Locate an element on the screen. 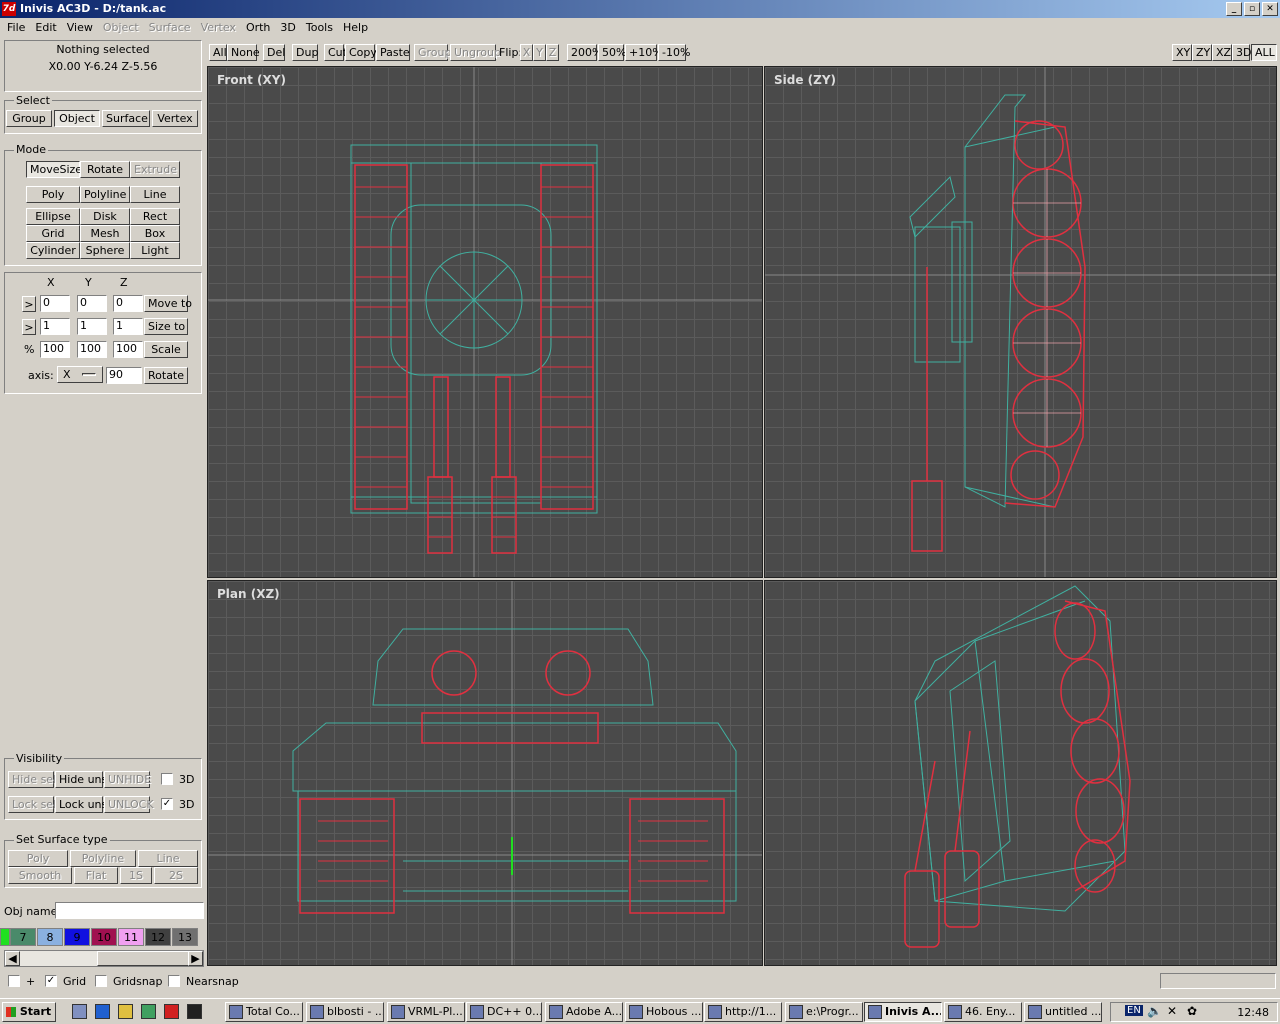 The height and width of the screenshot is (1024, 1280). scale-button: Scale is located at coordinates (166, 349).